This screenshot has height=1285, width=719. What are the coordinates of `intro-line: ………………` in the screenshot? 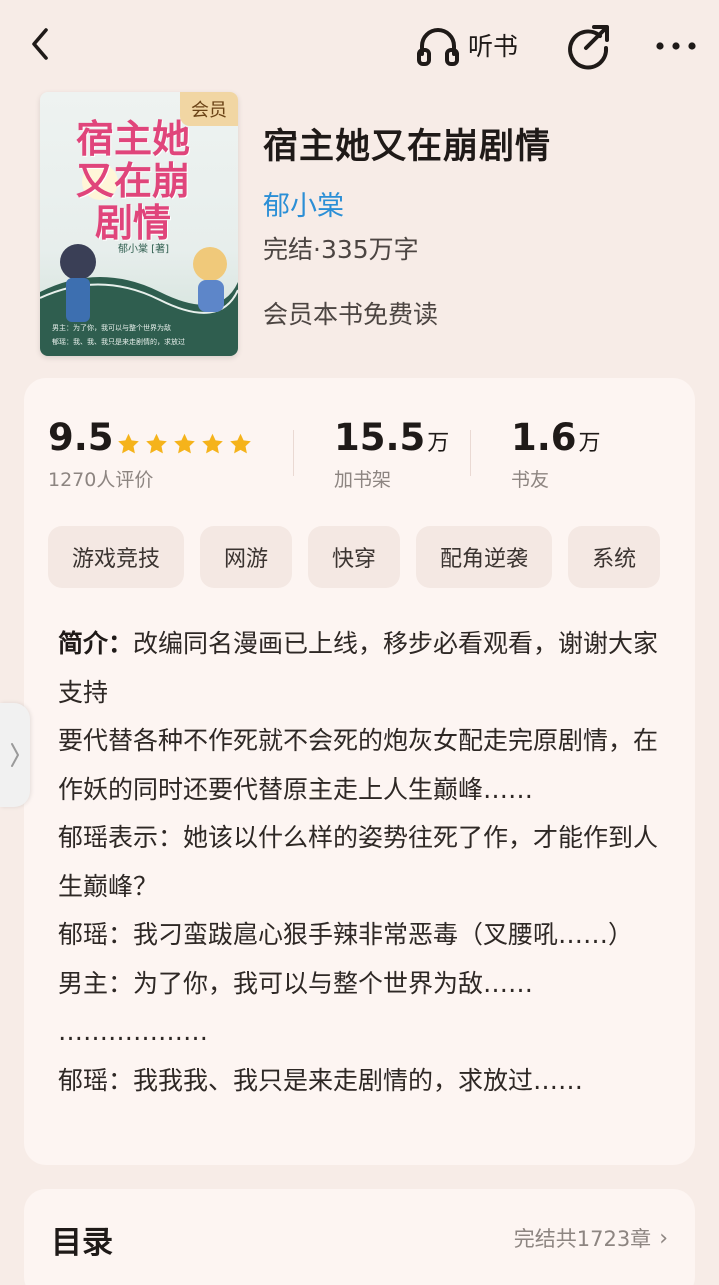 It's located at (133, 1031).